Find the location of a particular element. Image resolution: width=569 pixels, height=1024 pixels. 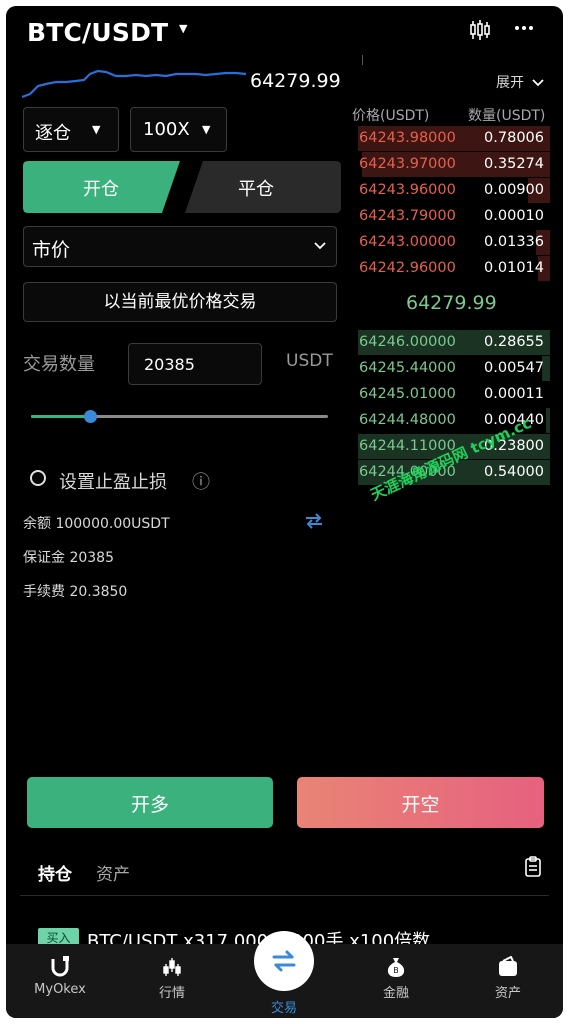

quantity-slider-fill is located at coordinates (61, 416).